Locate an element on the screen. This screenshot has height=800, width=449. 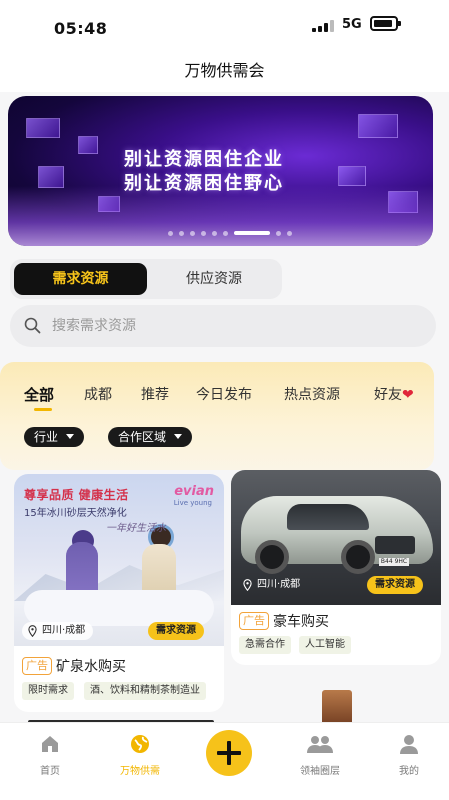
bottom-tab-bar: 首页 万物供需 领袖圈层 我的 is located at coordinates (224, 761).